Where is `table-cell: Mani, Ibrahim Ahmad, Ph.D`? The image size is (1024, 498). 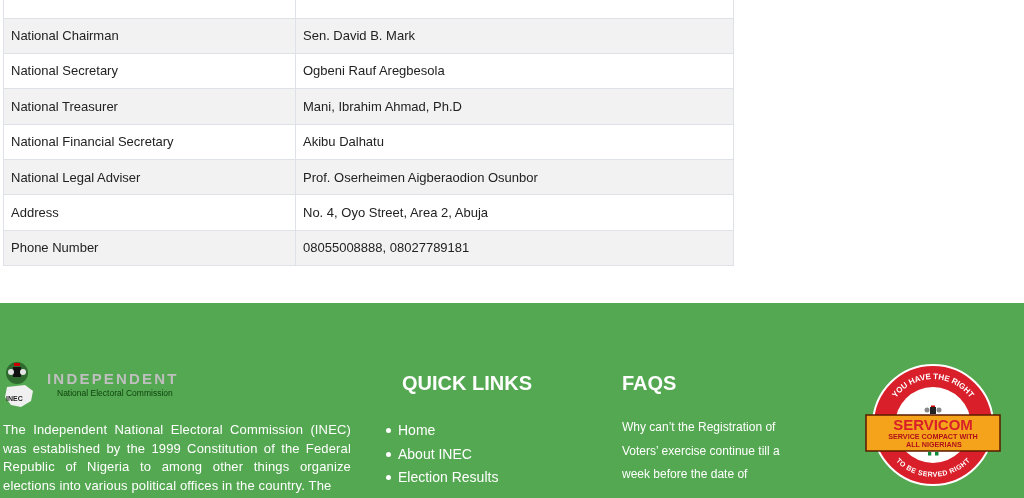
table-cell: Mani, Ibrahim Ahmad, Ph.D is located at coordinates (514, 106).